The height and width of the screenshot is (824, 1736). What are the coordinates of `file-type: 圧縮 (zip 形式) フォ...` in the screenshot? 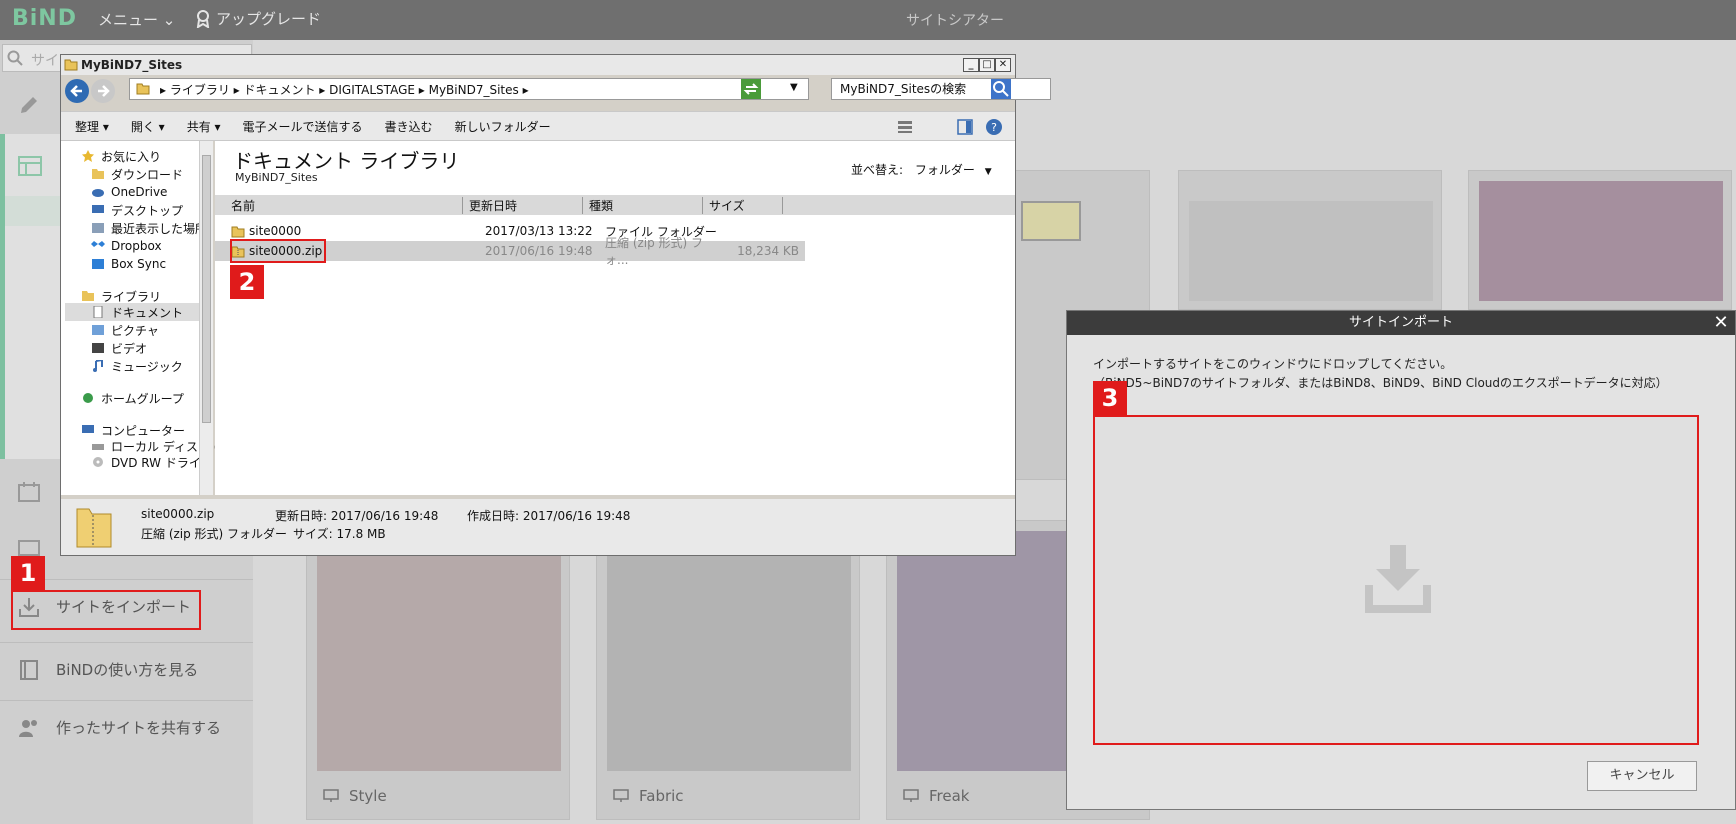 It's located at (654, 251).